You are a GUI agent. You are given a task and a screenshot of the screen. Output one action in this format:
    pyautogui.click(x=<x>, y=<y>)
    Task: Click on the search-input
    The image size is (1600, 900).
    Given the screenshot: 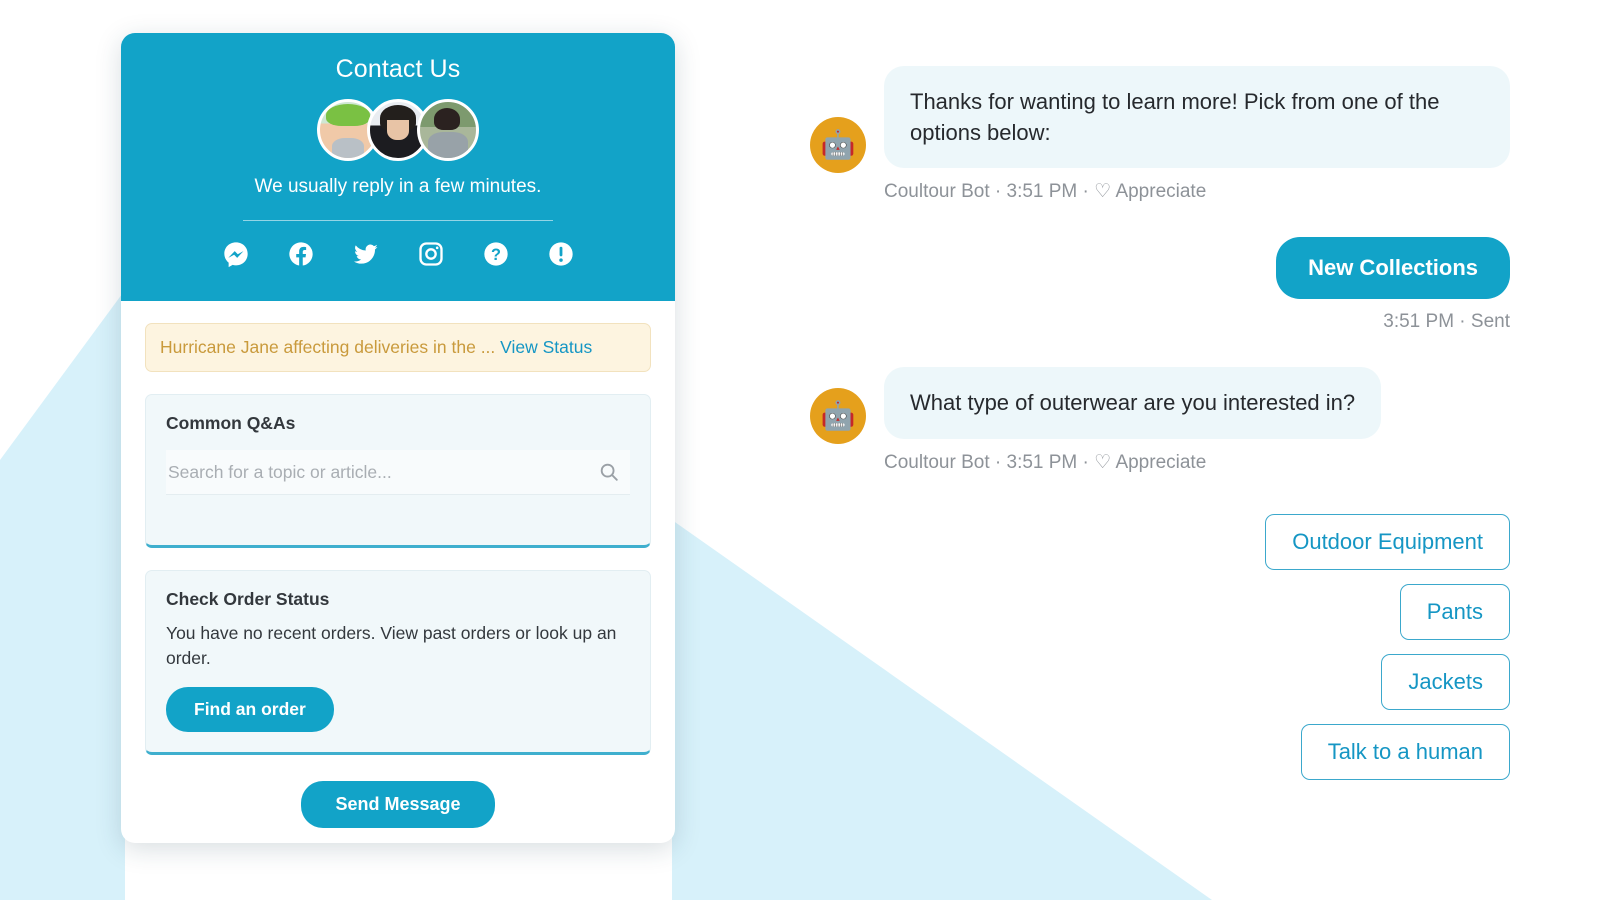 What is the action you would take?
    pyautogui.click(x=383, y=472)
    